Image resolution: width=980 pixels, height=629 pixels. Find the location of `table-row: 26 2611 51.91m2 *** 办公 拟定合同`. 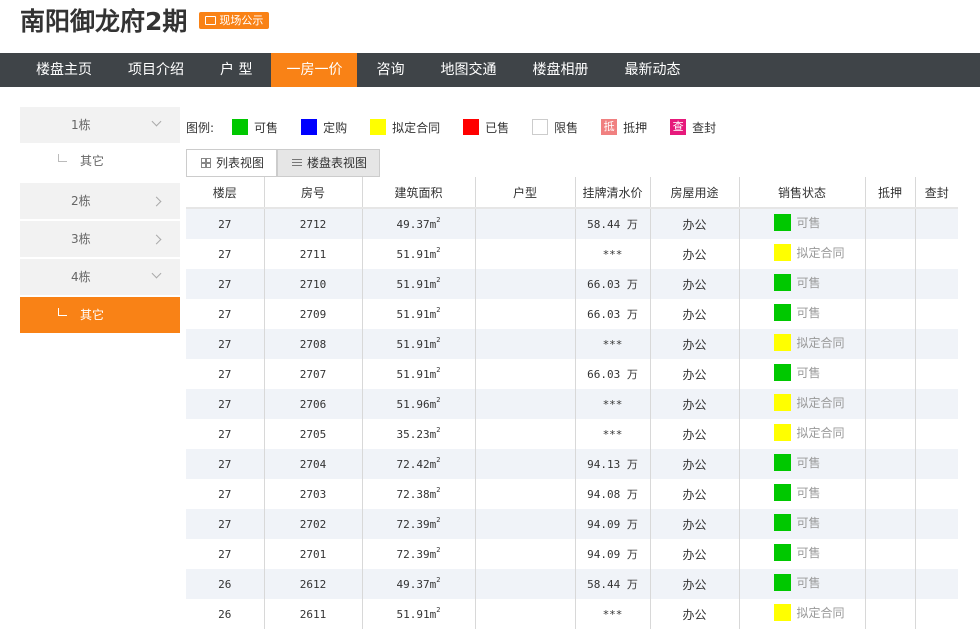

table-row: 26 2611 51.91m2 *** 办公 拟定合同 is located at coordinates (572, 614).